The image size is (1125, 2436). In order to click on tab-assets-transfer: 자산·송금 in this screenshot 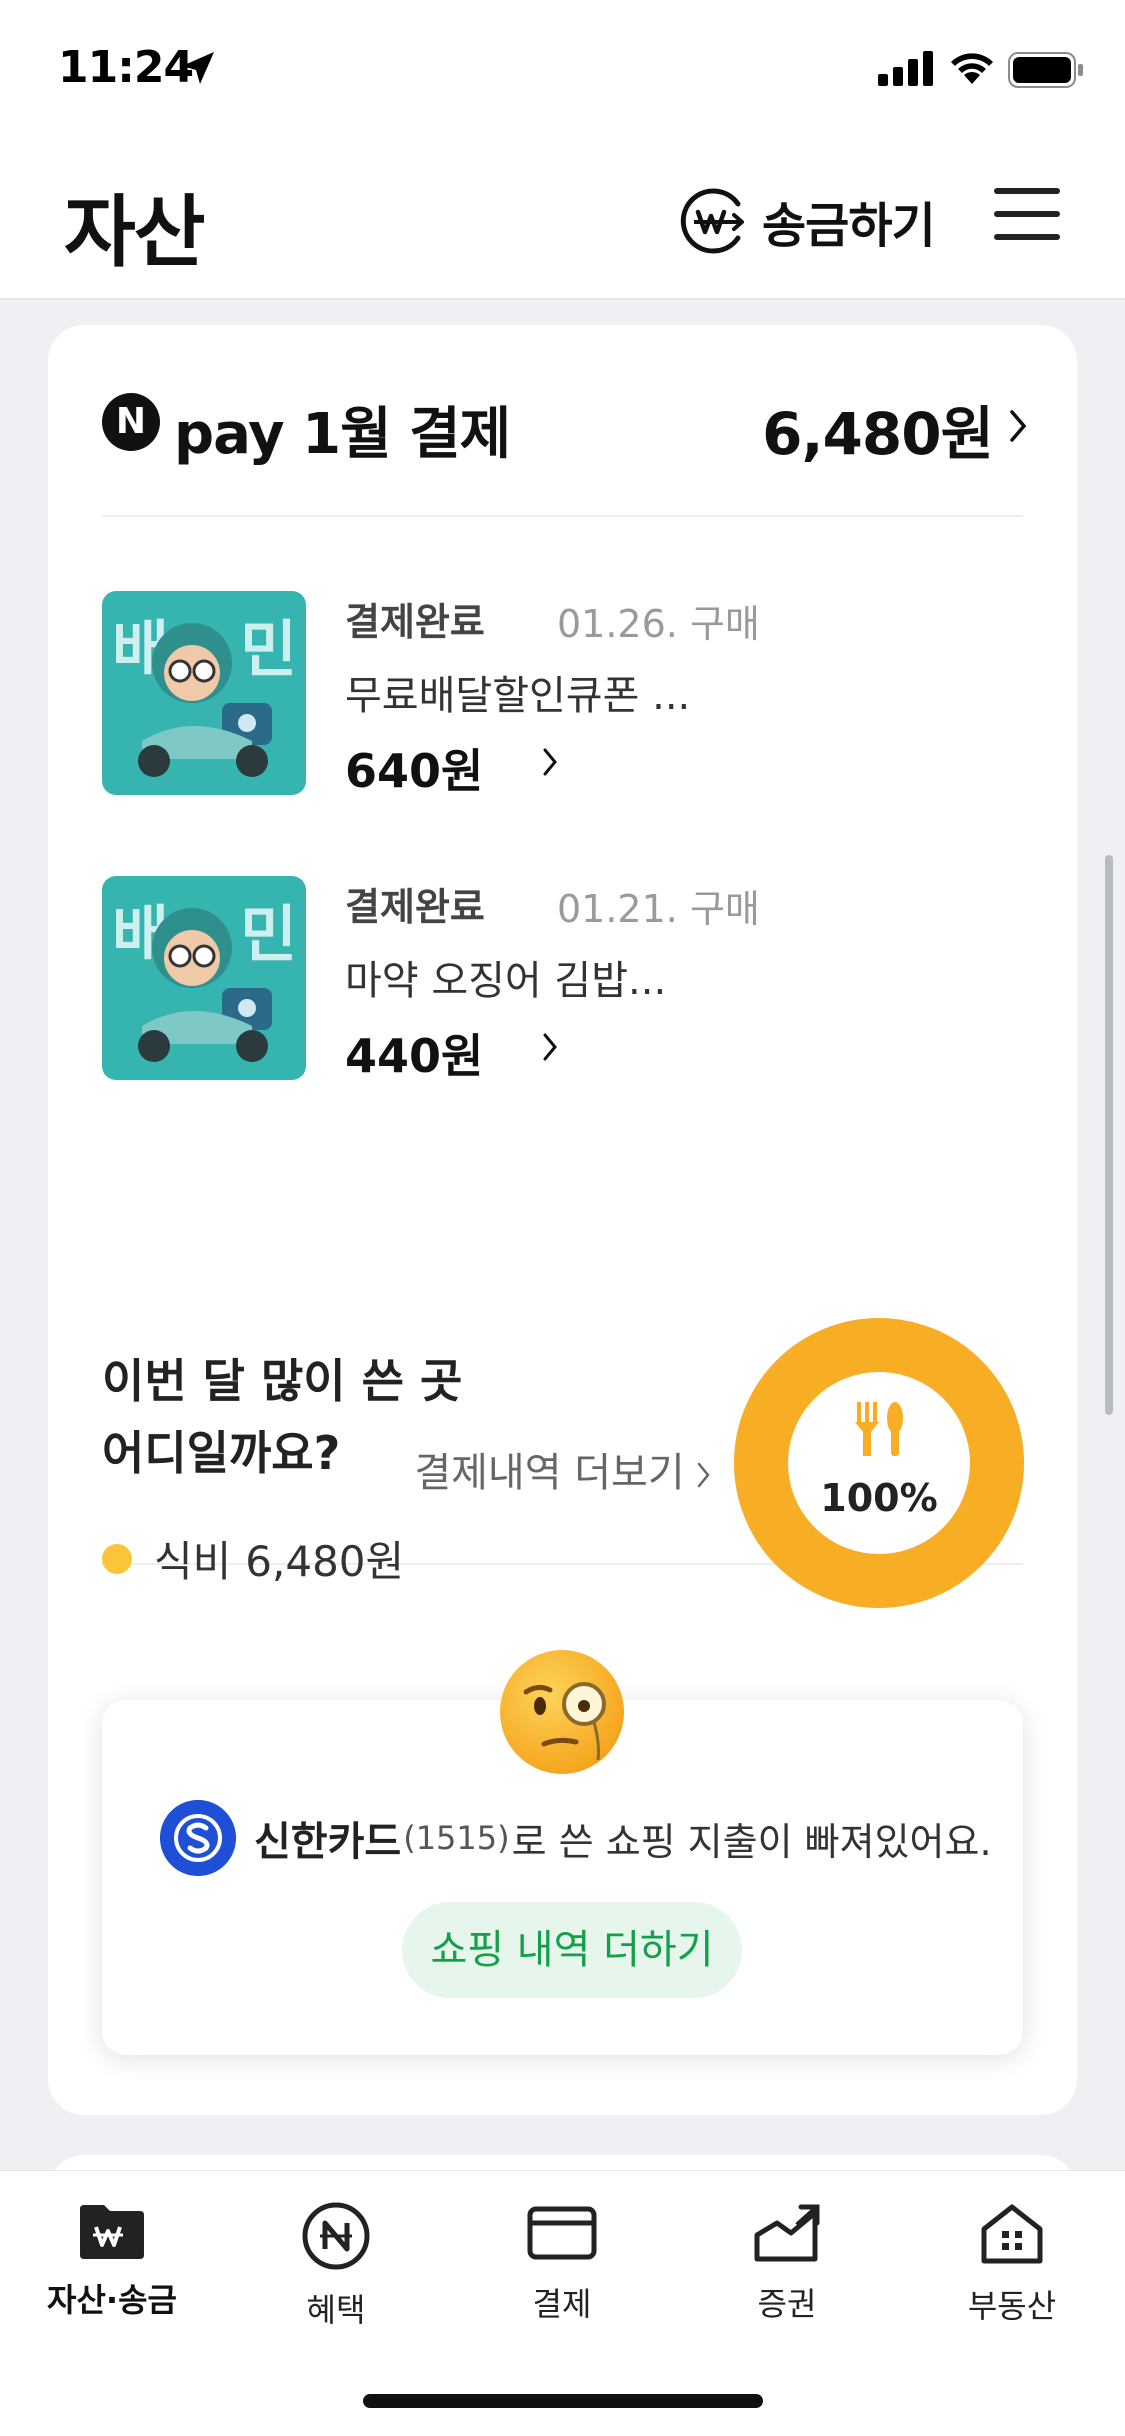, I will do `click(112, 2266)`.